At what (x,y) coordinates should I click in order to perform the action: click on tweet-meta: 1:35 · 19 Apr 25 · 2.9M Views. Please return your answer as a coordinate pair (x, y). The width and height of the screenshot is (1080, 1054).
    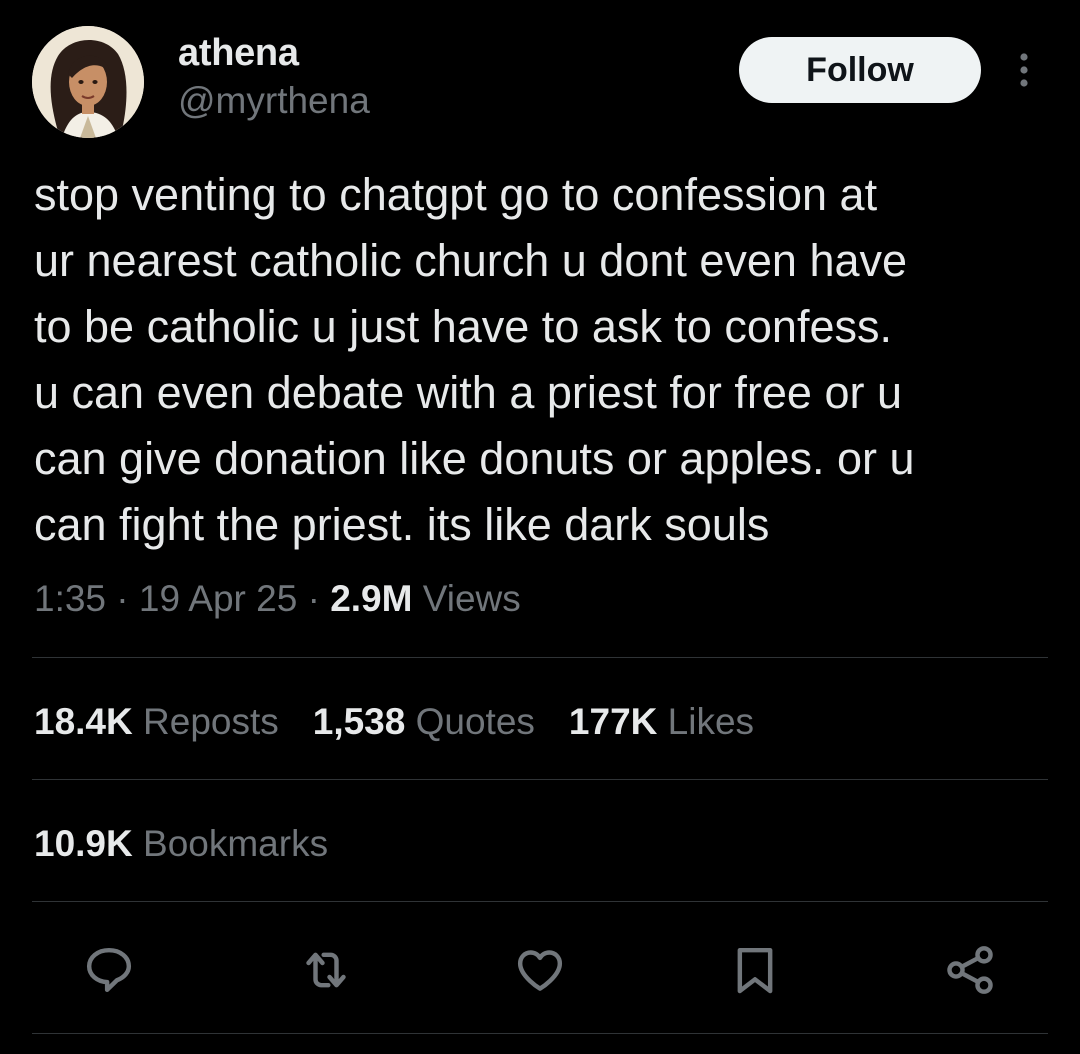
    Looking at the image, I should click on (277, 598).